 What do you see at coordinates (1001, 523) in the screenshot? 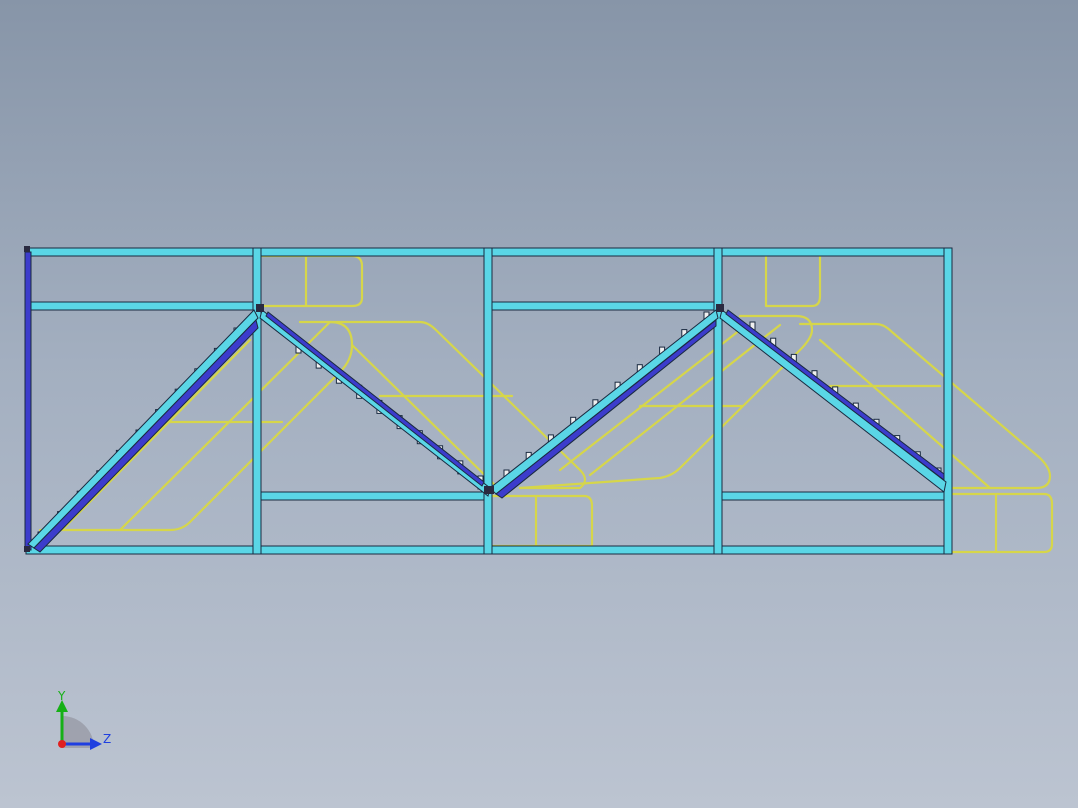
I see `handrail-bottom-right` at bounding box center [1001, 523].